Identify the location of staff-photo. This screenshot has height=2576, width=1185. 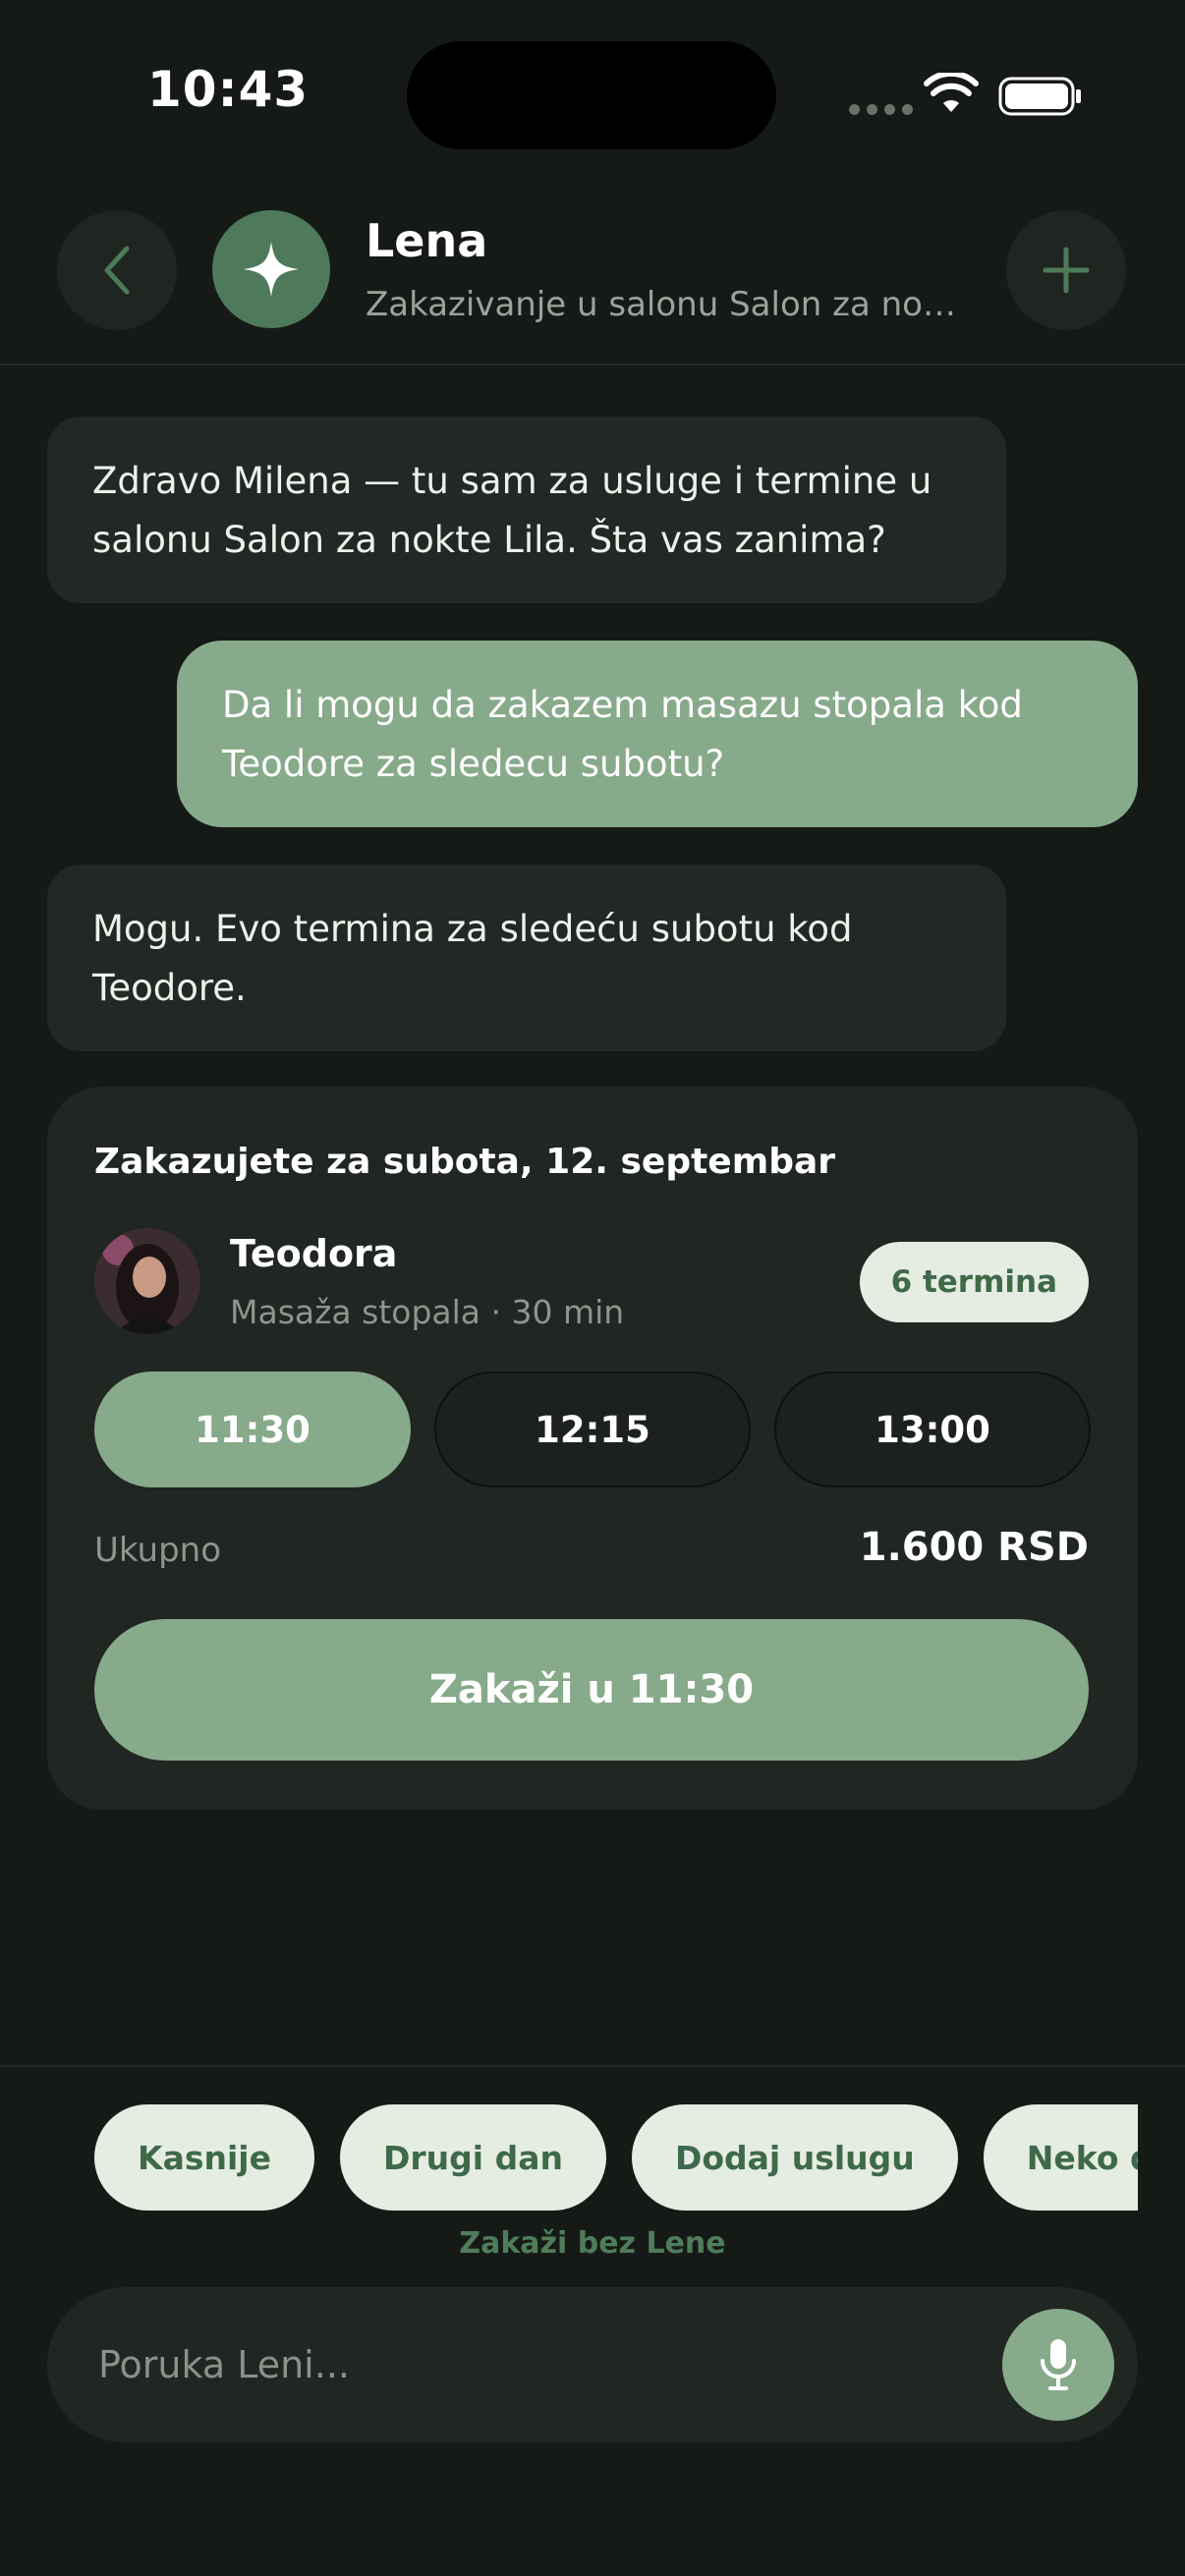
(147, 1281).